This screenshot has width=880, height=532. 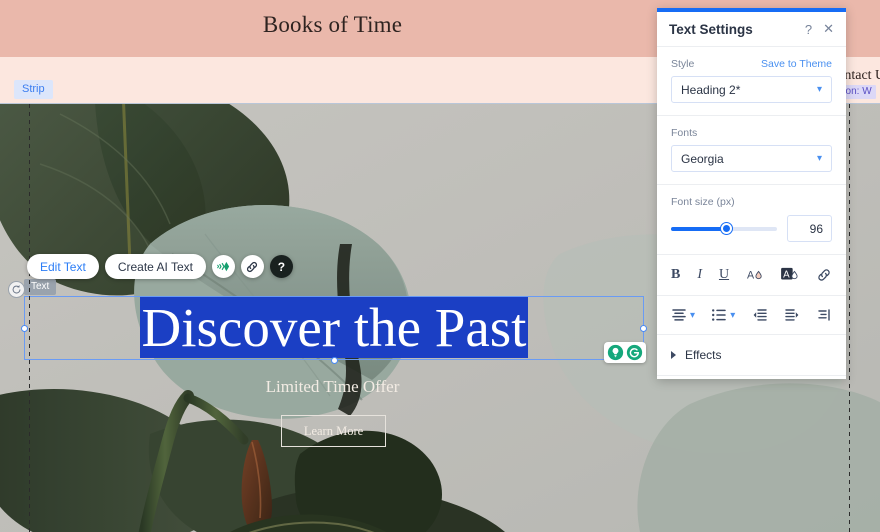 I want to click on element-floating-toolbar: Edit Text Create AI Text ?, so click(x=160, y=266).